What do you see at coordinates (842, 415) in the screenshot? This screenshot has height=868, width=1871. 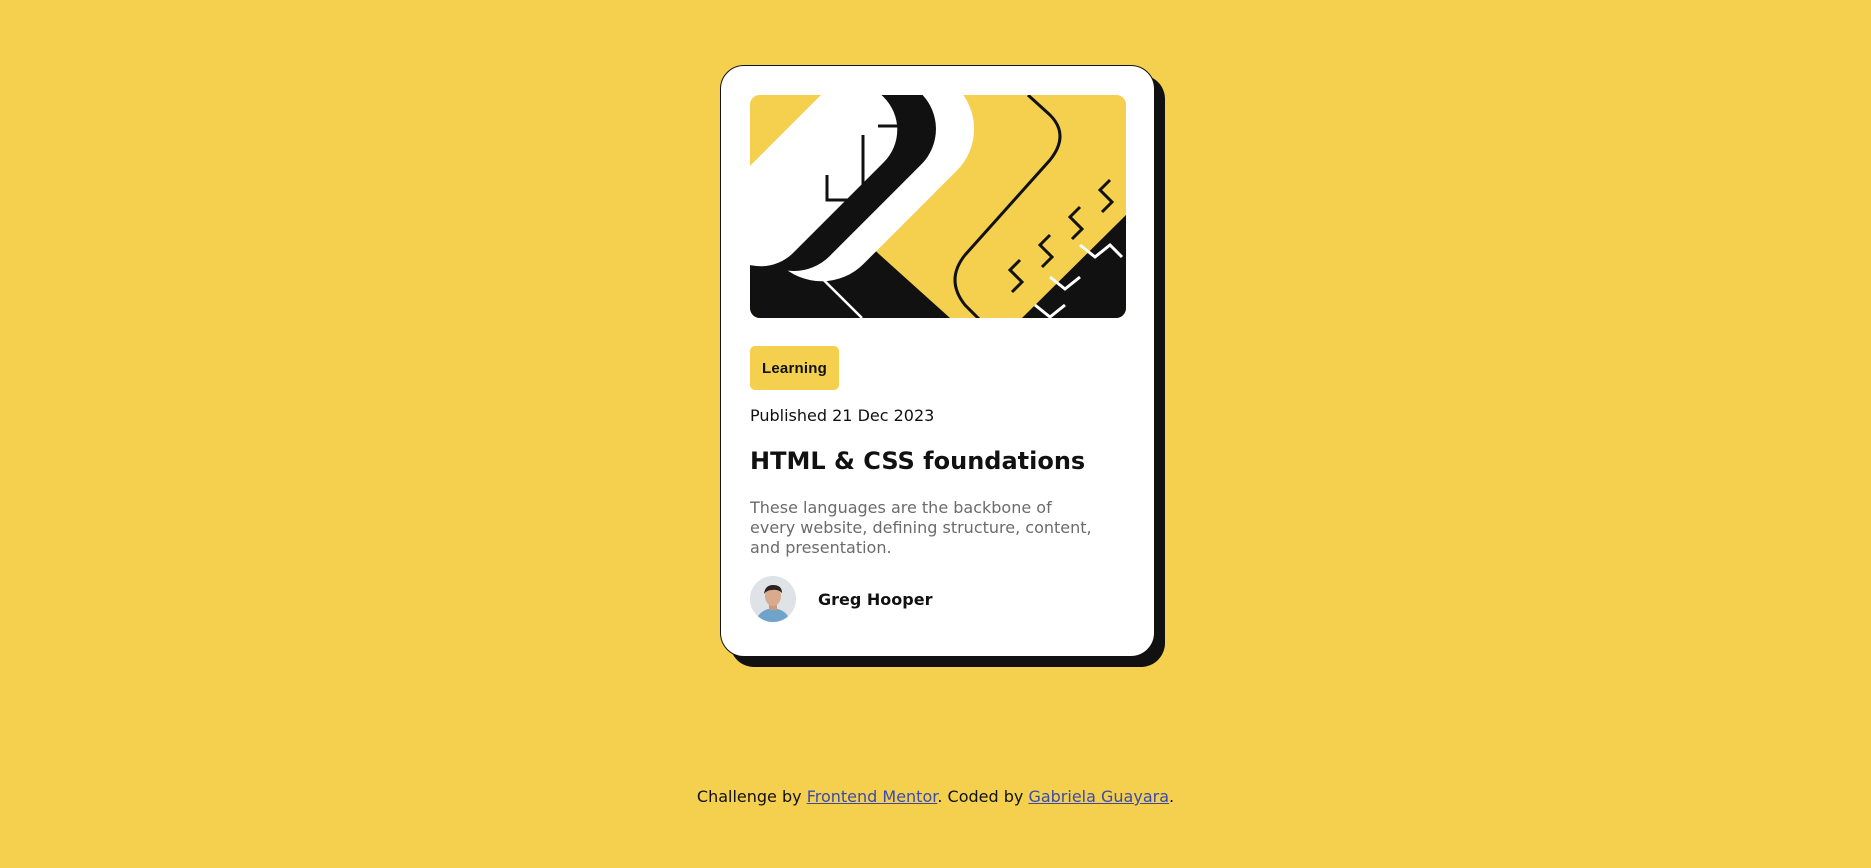 I see `published-date: Published 21 Dec 2023` at bounding box center [842, 415].